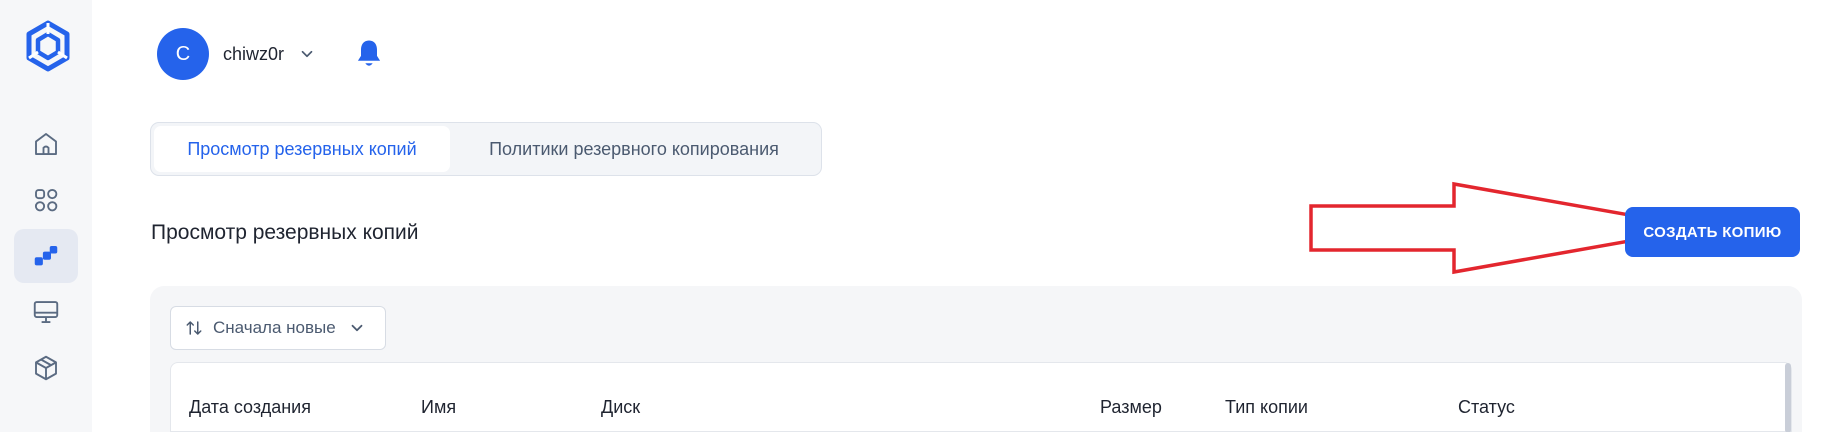  Describe the element at coordinates (302, 149) in the screenshot. I see `tab-view-backups: Просмотр резервных копий` at that location.